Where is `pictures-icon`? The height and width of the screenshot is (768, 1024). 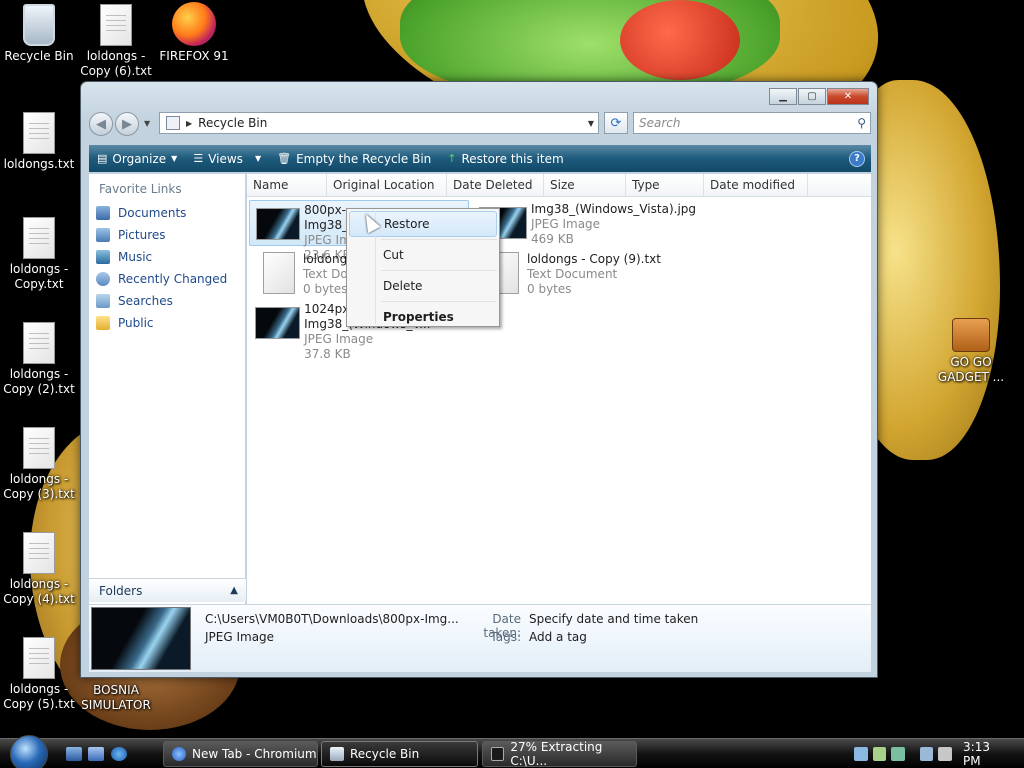
pictures-icon is located at coordinates (103, 235).